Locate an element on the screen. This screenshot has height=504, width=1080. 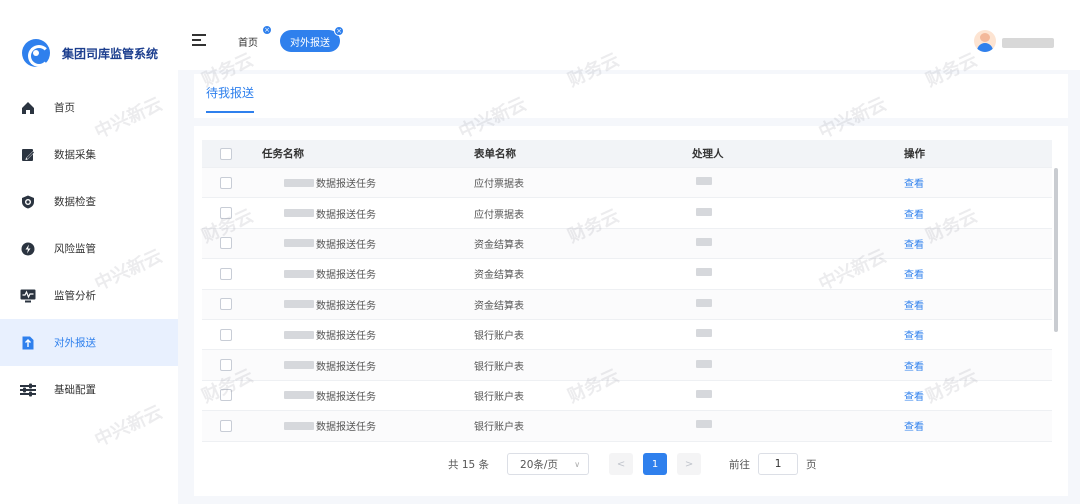
avatar is located at coordinates (985, 41).